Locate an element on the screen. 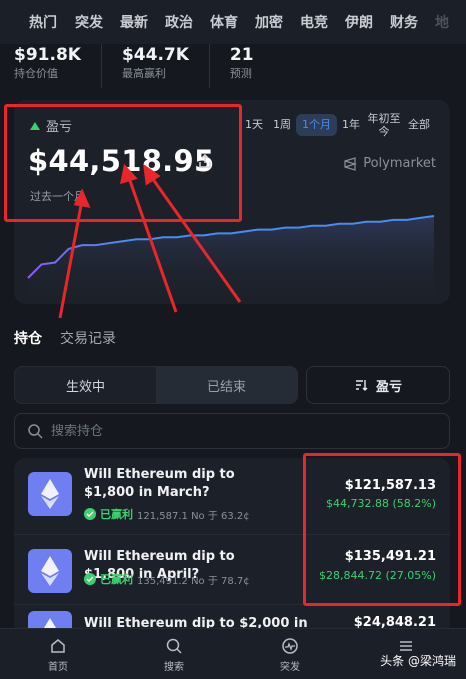  nav-item-more: 地 is located at coordinates (442, 22).